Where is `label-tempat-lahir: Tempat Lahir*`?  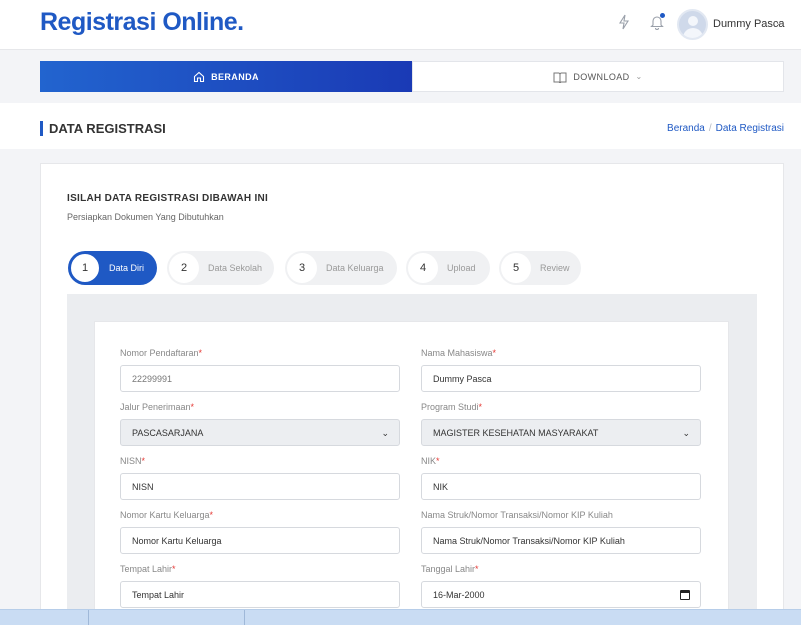
label-tempat-lahir: Tempat Lahir* is located at coordinates (148, 569).